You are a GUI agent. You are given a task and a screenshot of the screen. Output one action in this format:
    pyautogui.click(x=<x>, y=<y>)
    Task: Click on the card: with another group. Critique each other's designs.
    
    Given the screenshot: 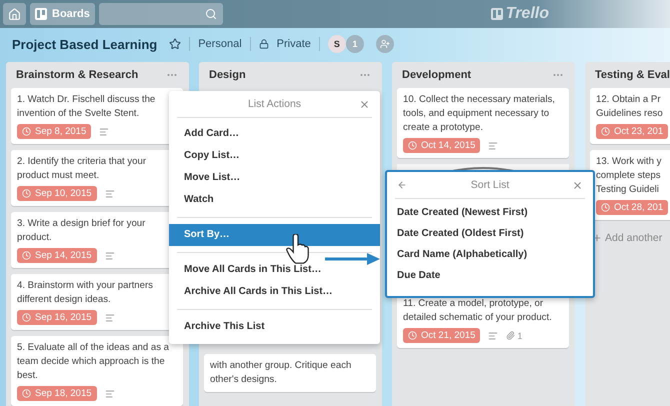 What is the action you would take?
    pyautogui.click(x=290, y=373)
    